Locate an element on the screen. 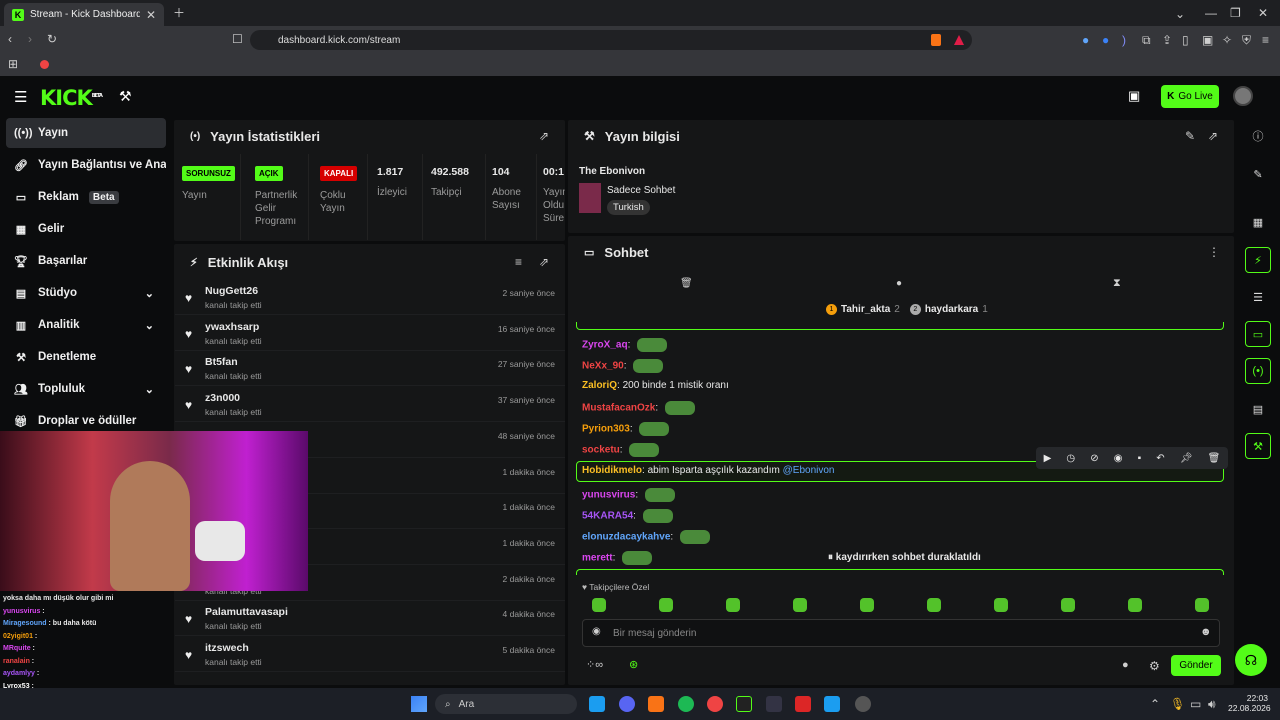  play-icon: ▶ is located at coordinates (1048, 458).